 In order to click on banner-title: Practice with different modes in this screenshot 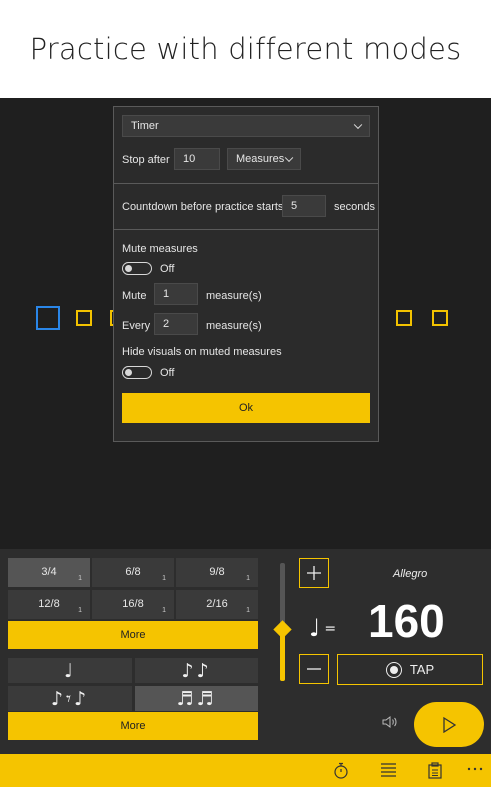, I will do `click(245, 49)`.